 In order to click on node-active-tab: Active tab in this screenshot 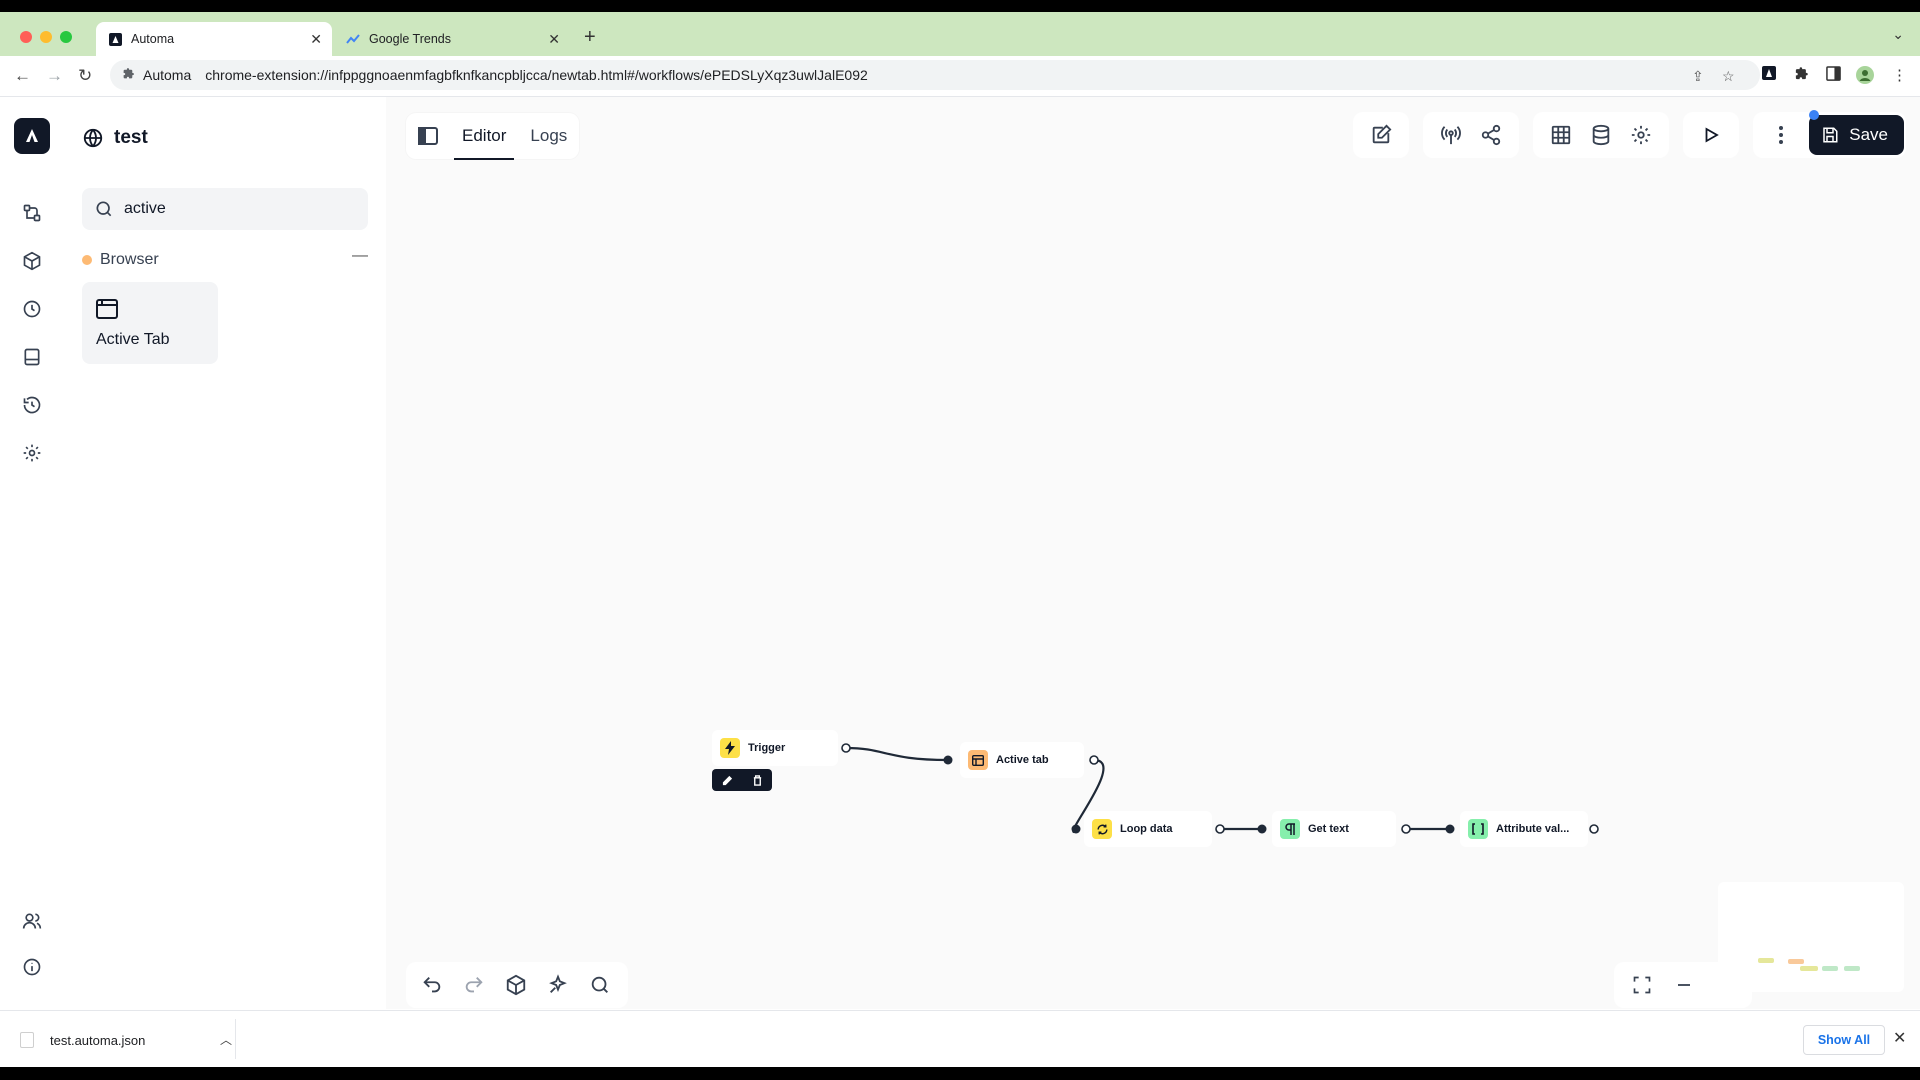, I will do `click(1022, 760)`.